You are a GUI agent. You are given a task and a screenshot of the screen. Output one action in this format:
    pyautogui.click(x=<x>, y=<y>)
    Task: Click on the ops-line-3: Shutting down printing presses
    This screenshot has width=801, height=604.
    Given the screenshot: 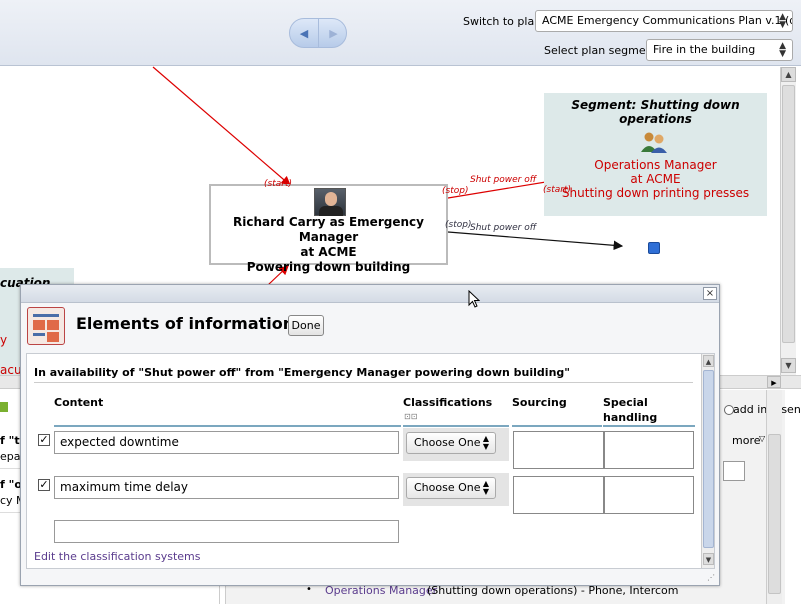 What is the action you would take?
    pyautogui.click(x=655, y=193)
    